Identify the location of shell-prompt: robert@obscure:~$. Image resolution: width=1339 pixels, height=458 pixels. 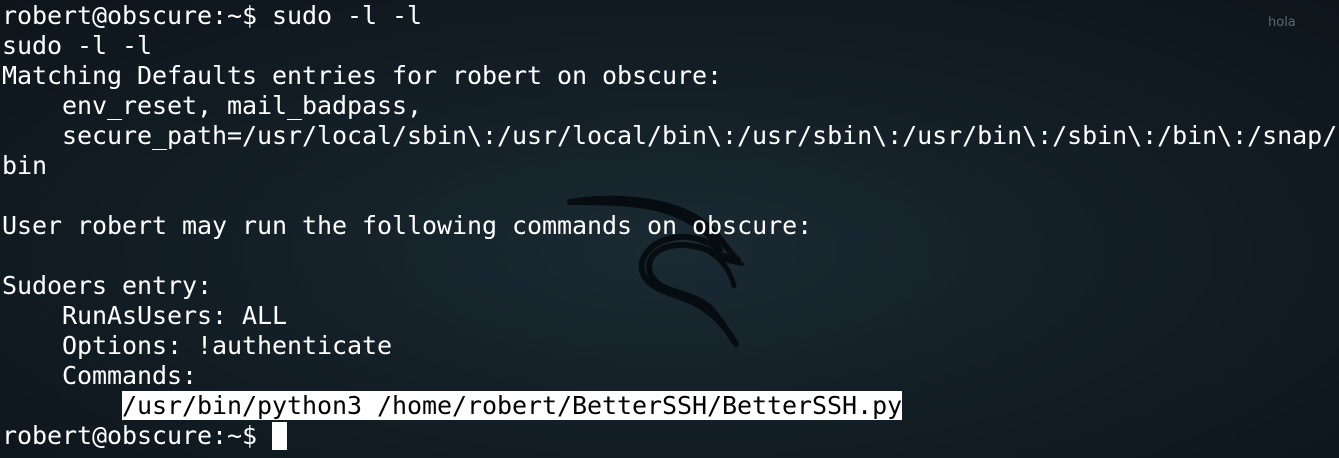
(130, 435).